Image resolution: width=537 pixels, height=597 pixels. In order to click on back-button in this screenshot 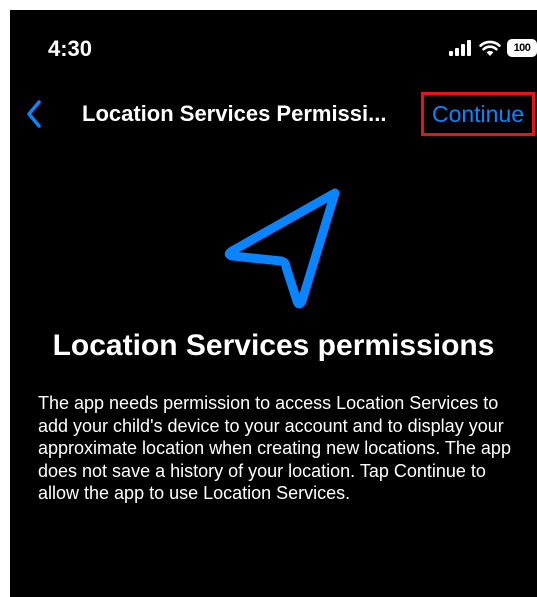, I will do `click(34, 114)`.